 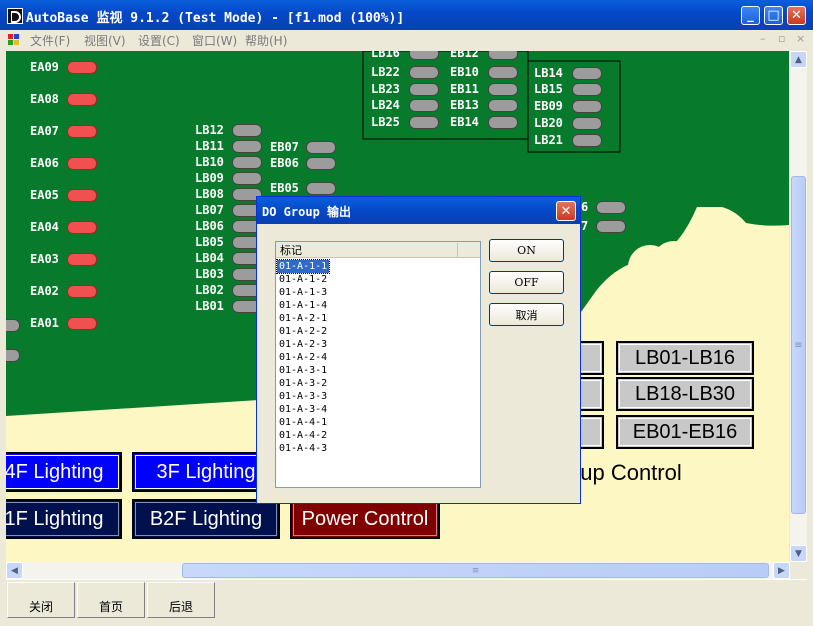 I want to click on list-item: 01-A-1-1, so click(x=303, y=266).